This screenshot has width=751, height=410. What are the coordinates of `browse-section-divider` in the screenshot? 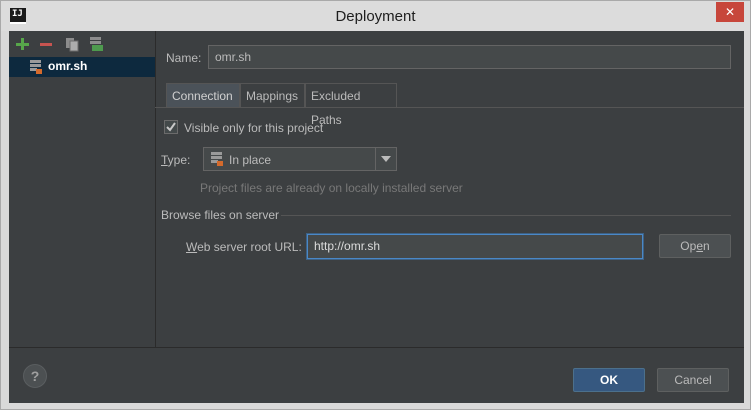 It's located at (506, 215).